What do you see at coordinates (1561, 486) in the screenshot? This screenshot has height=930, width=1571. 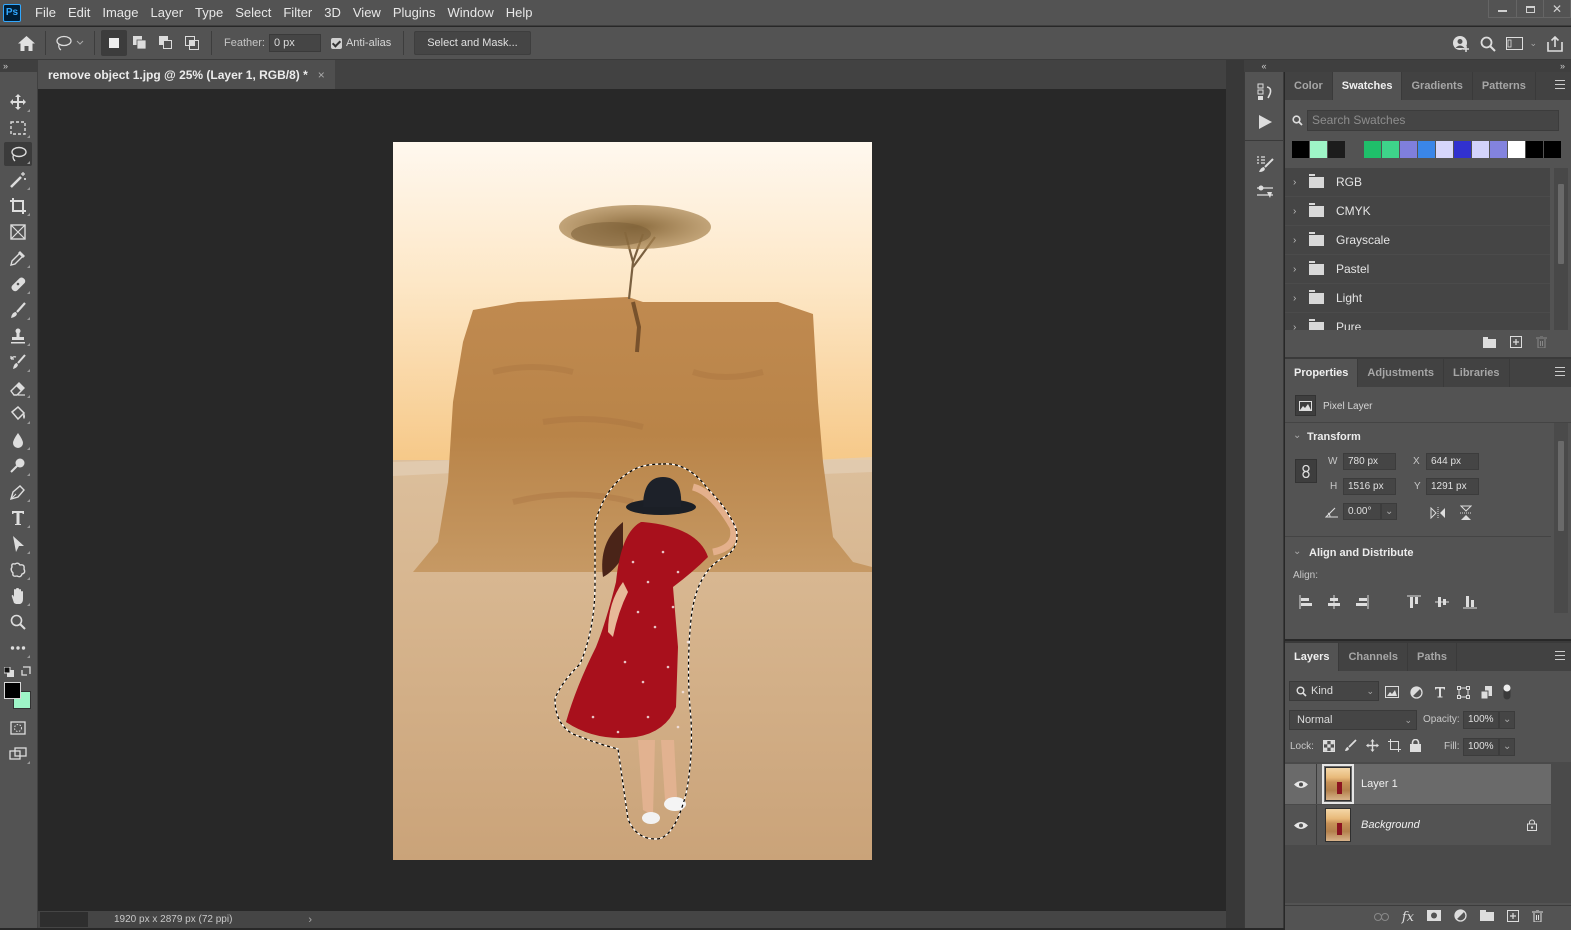 I see `scrollbar-thumb` at bounding box center [1561, 486].